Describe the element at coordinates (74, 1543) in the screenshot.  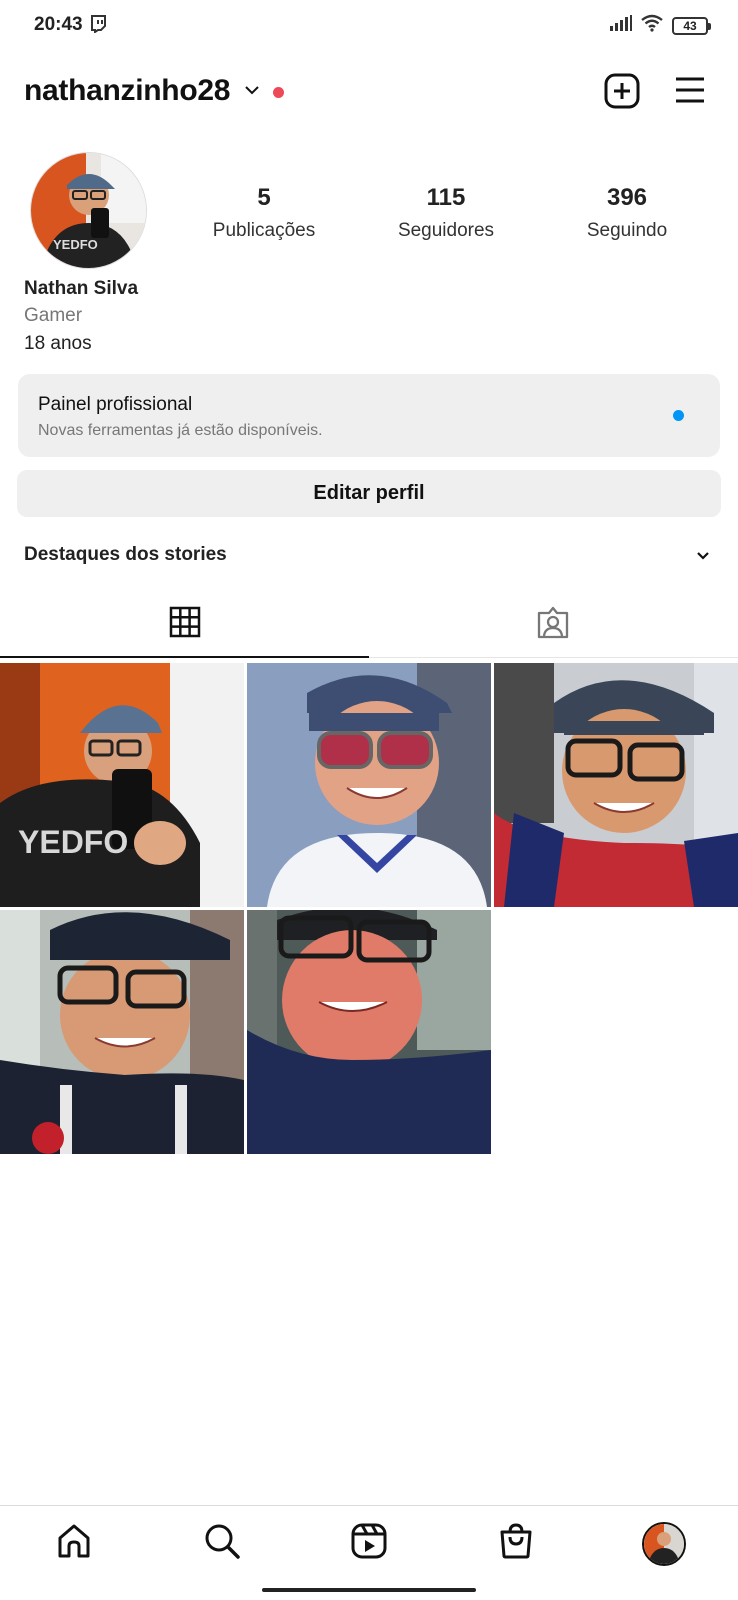
I see `home-icon` at that location.